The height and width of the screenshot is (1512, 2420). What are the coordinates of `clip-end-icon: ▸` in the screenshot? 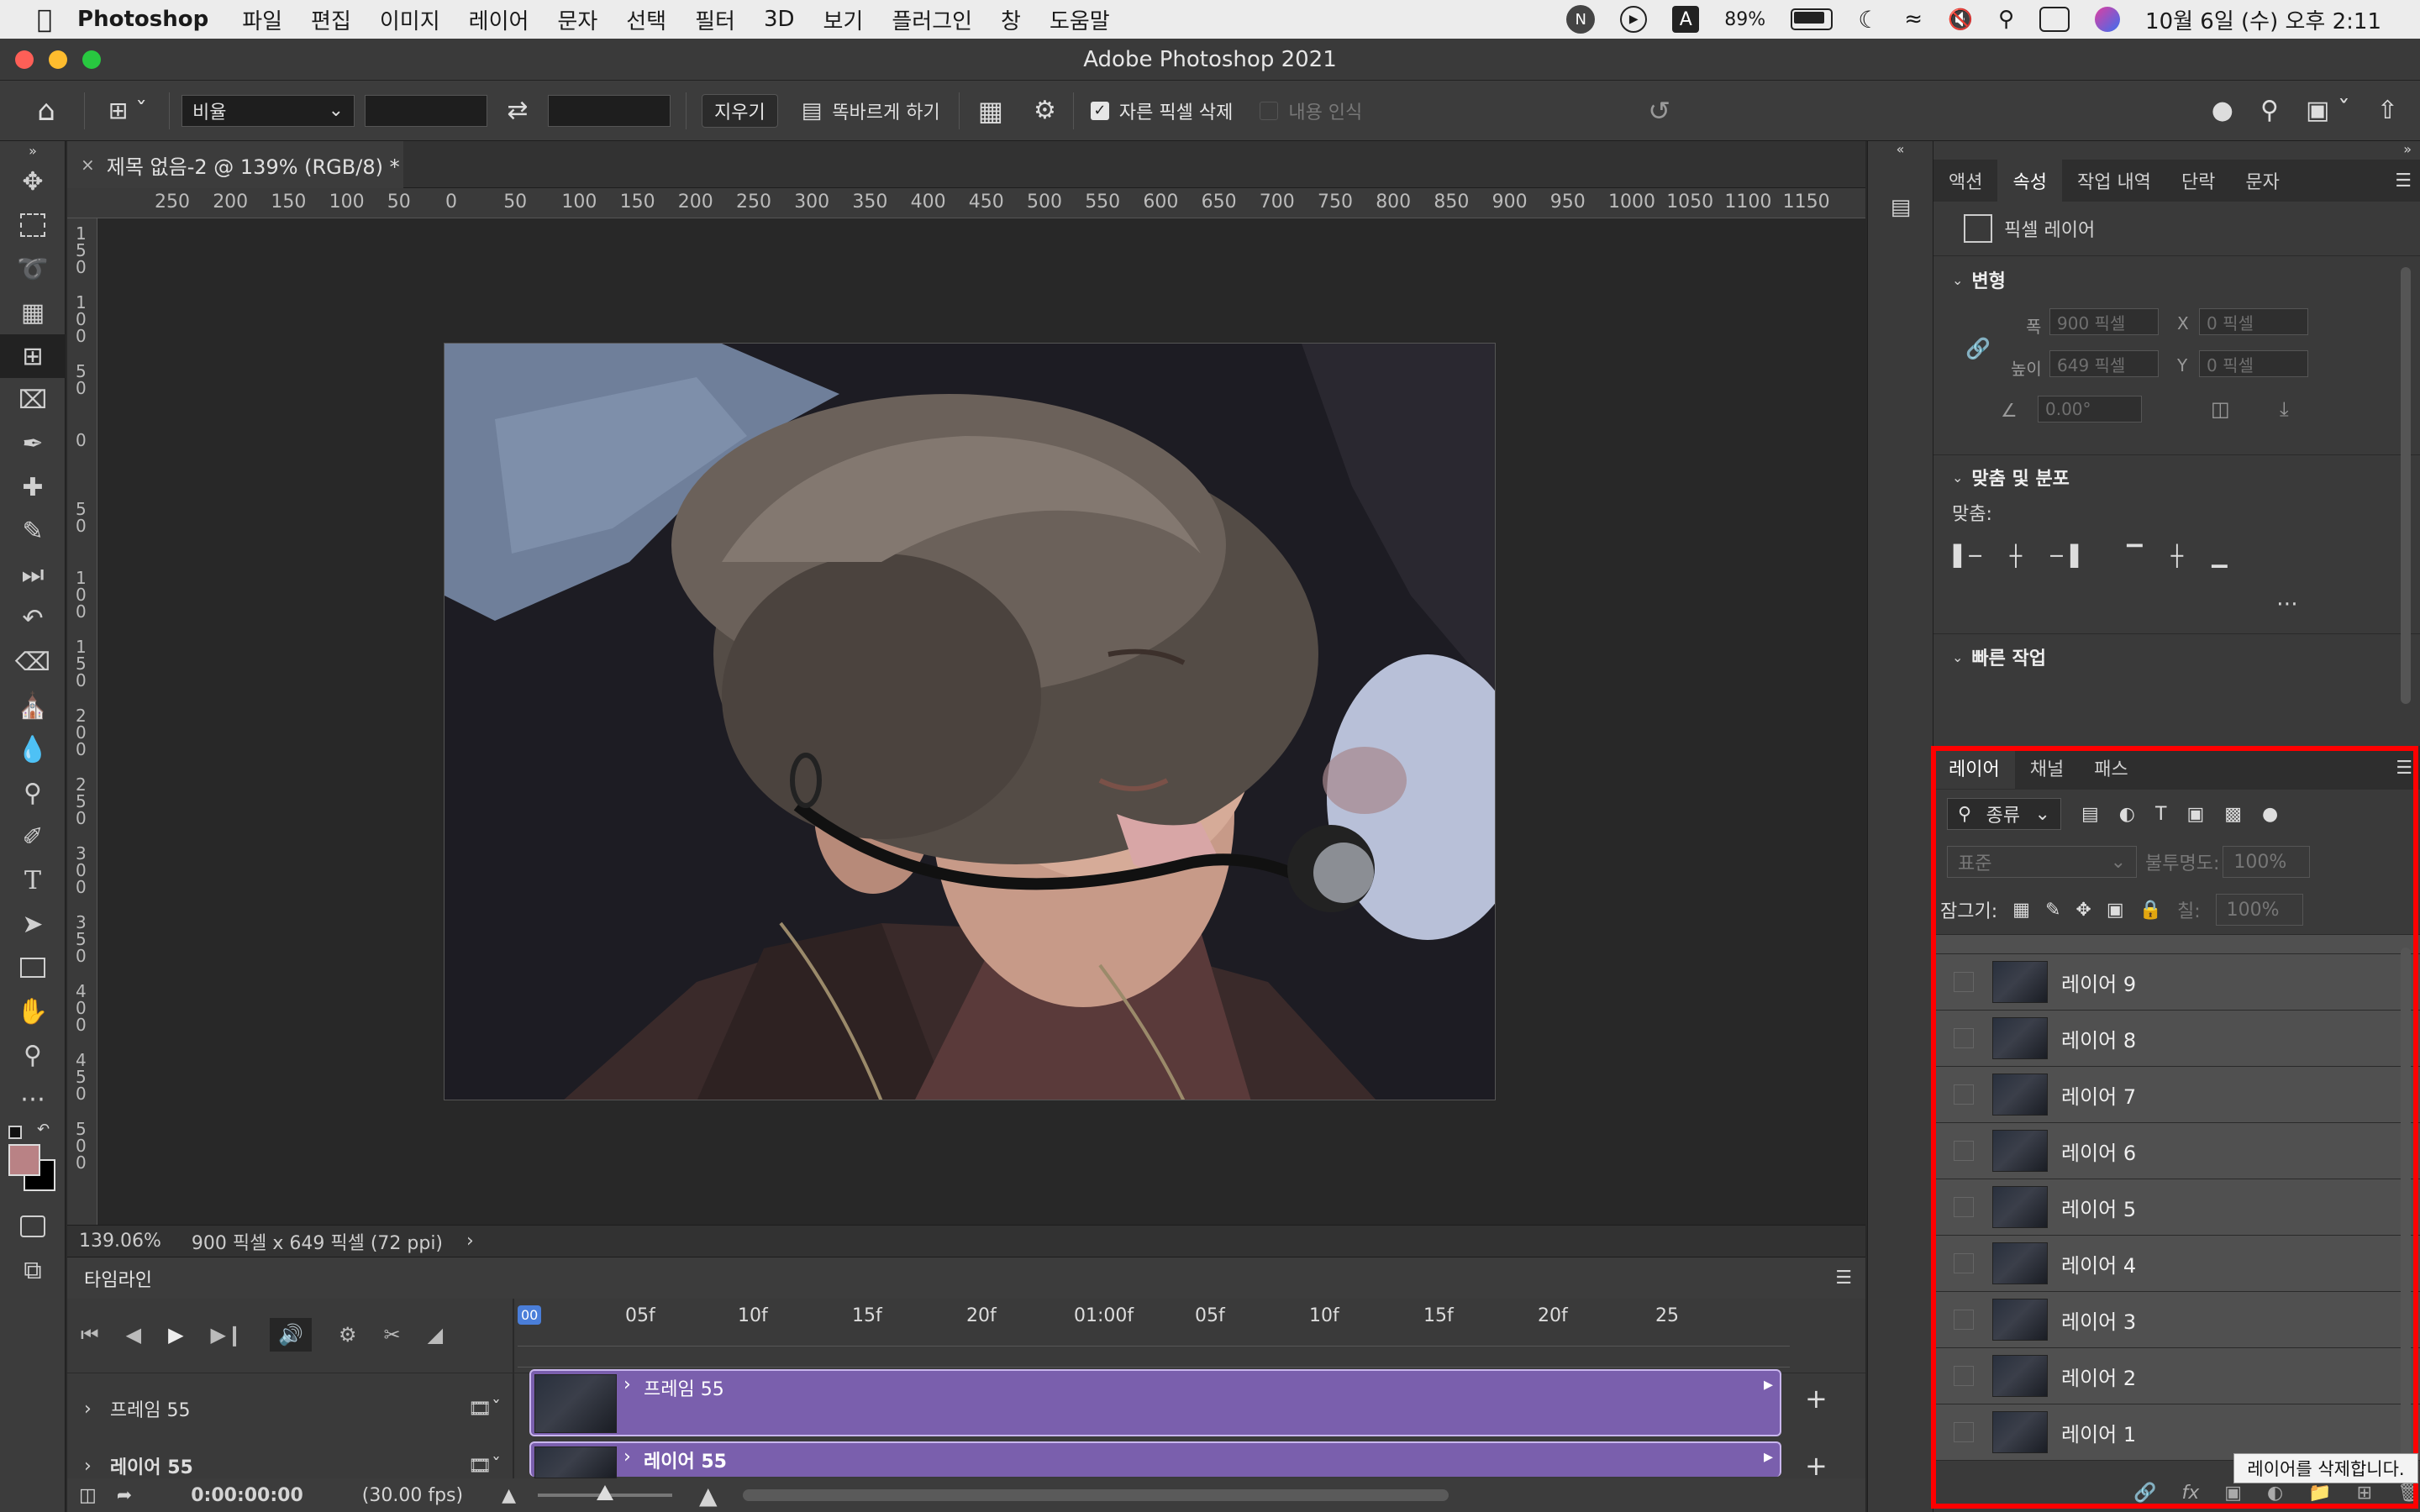 It's located at (1768, 1384).